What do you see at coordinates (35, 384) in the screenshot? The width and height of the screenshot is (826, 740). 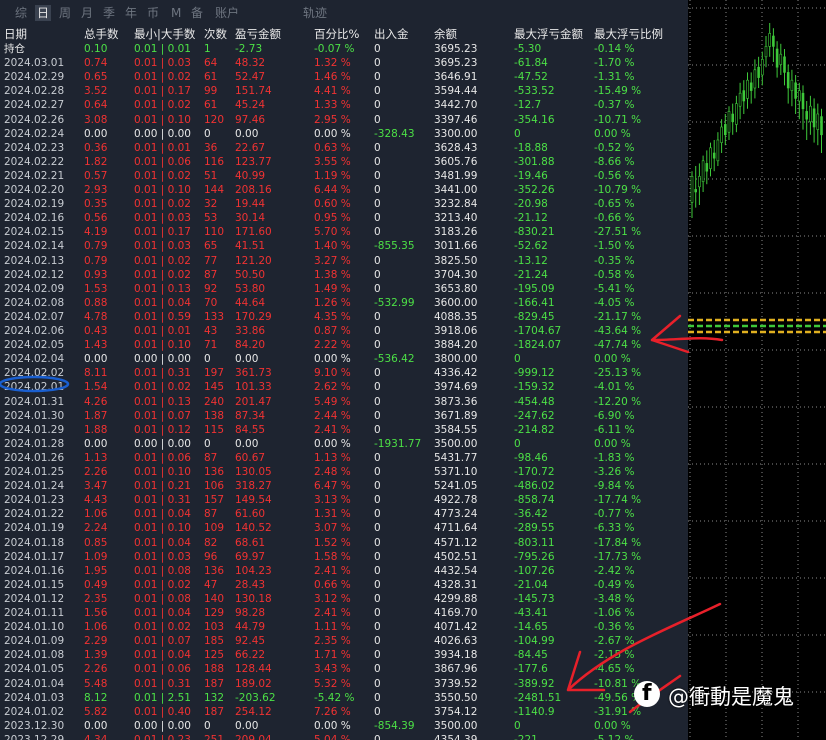 I see `annotation-circle` at bounding box center [35, 384].